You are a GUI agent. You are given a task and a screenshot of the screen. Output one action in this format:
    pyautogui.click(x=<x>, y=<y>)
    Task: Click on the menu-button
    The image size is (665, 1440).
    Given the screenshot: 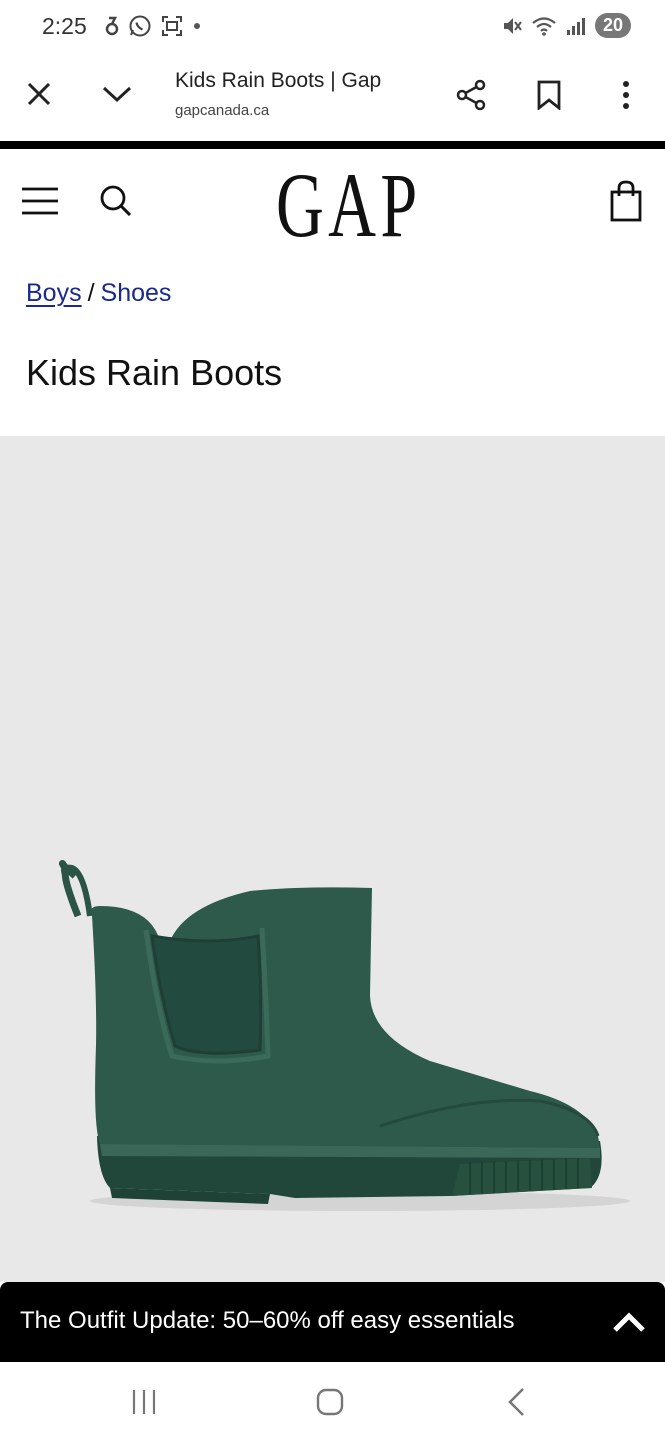 What is the action you would take?
    pyautogui.click(x=40, y=201)
    